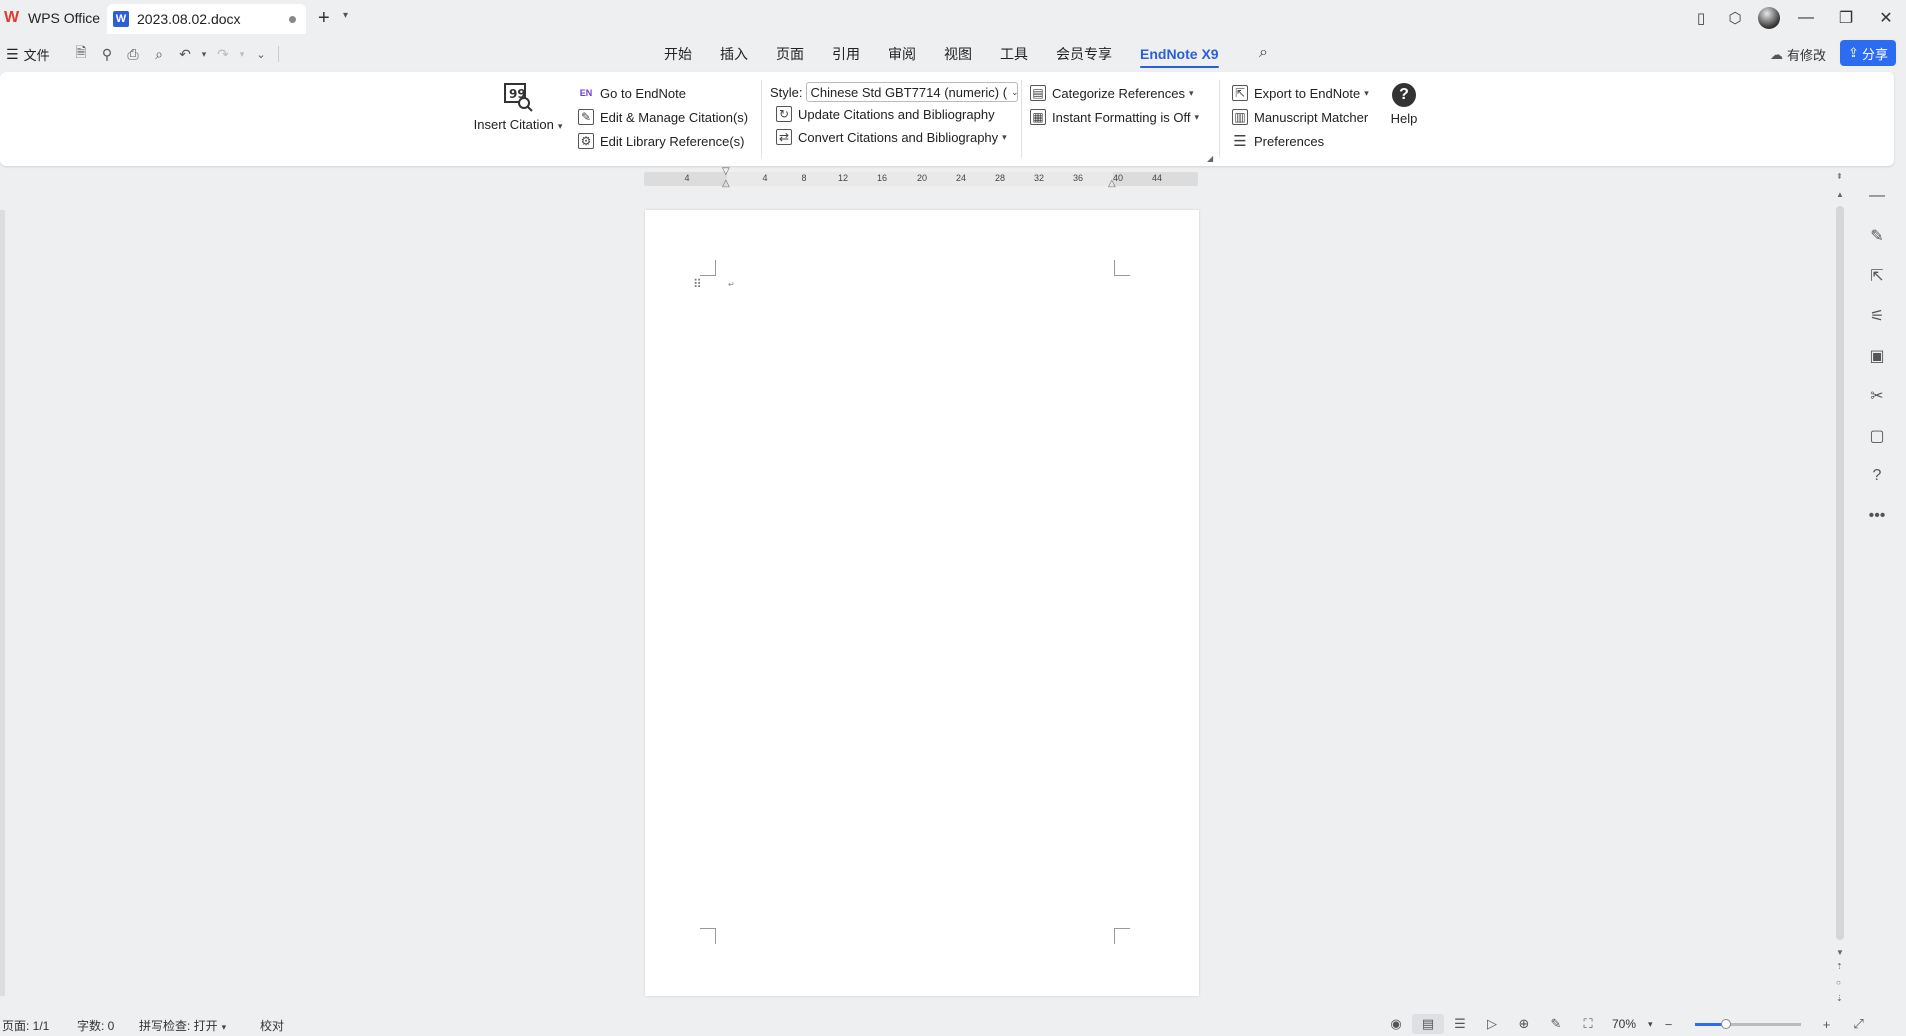 The image size is (1906, 1036). Describe the element at coordinates (1263, 53) in the screenshot. I see `search-icon: ⌕` at that location.